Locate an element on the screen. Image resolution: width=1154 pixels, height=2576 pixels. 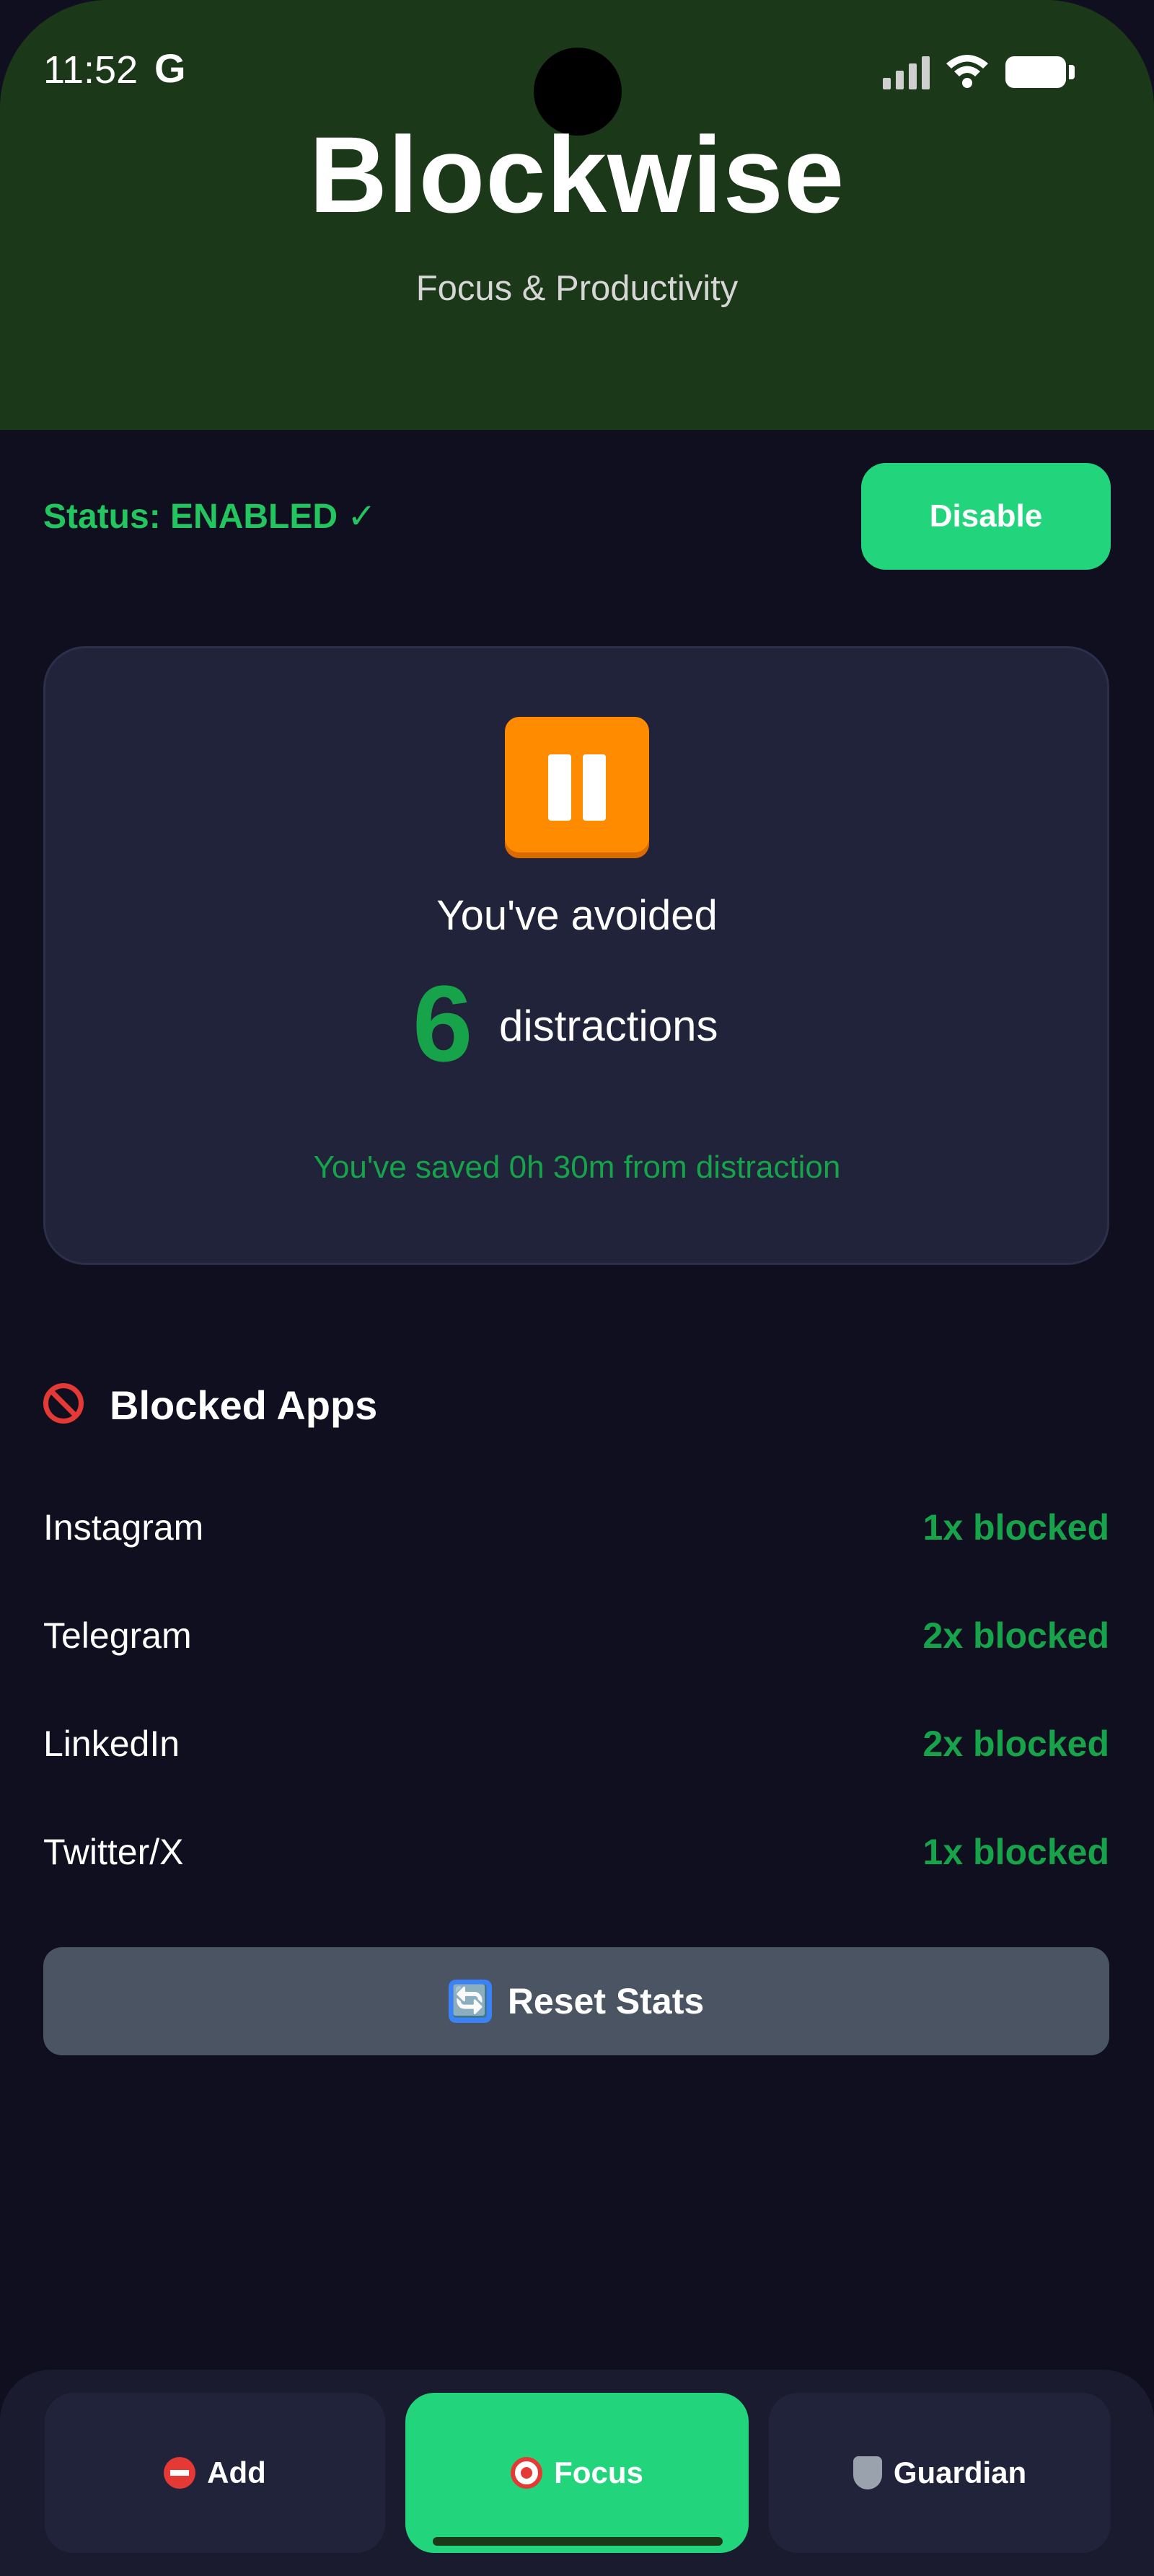
nav-add-button: Add is located at coordinates (215, 2473).